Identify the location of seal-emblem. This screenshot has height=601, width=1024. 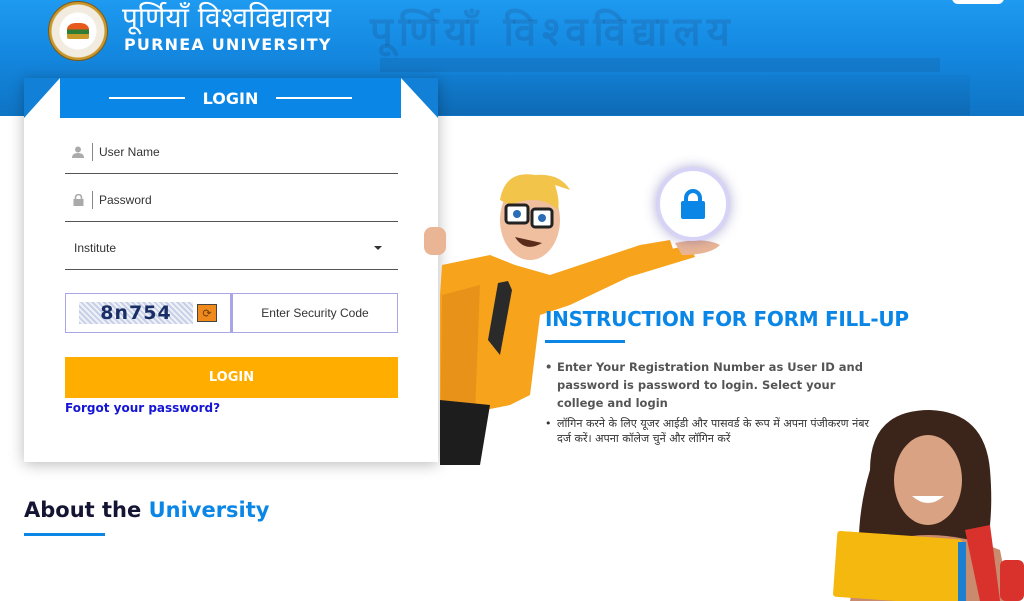
(78, 31).